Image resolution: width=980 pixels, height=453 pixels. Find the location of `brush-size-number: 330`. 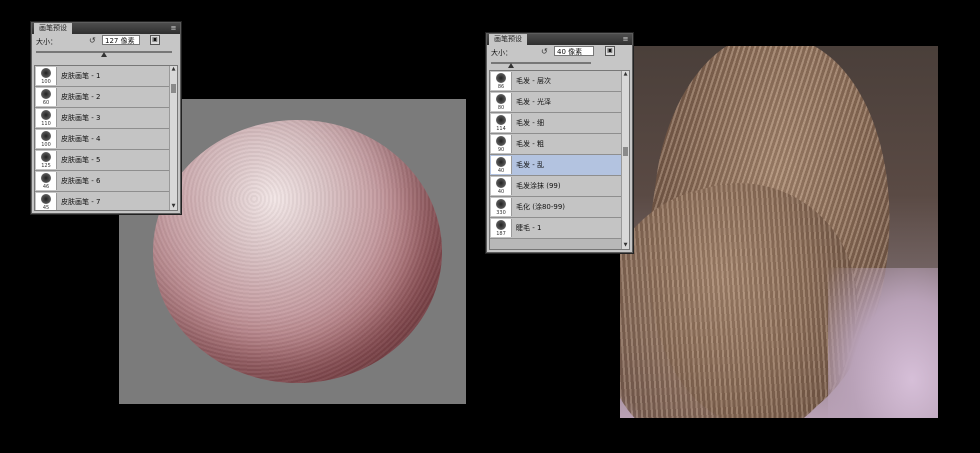

brush-size-number: 330 is located at coordinates (501, 213).